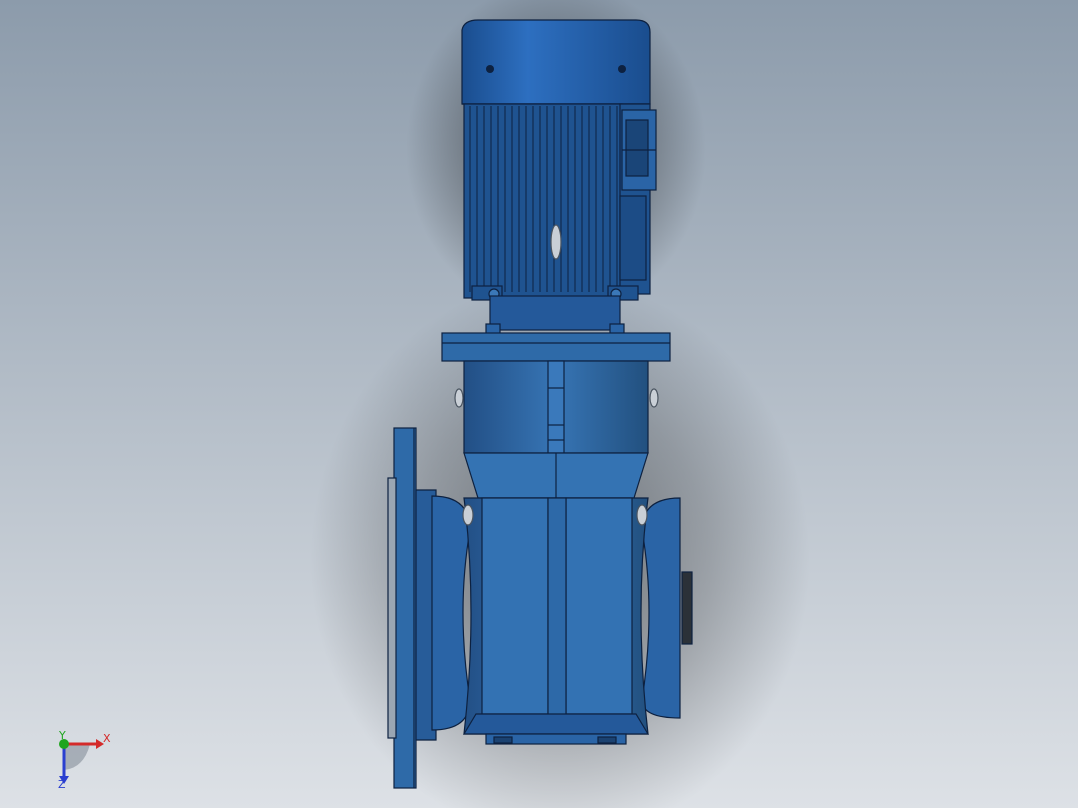  I want to click on lifting-eye, so click(556, 242).